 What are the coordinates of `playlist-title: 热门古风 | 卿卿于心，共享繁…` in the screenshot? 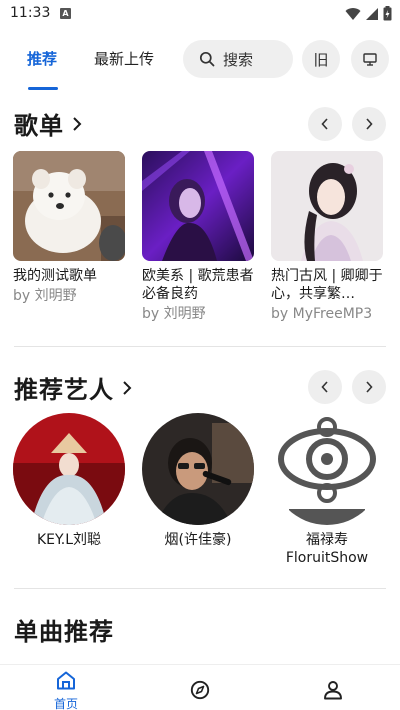 It's located at (327, 285).